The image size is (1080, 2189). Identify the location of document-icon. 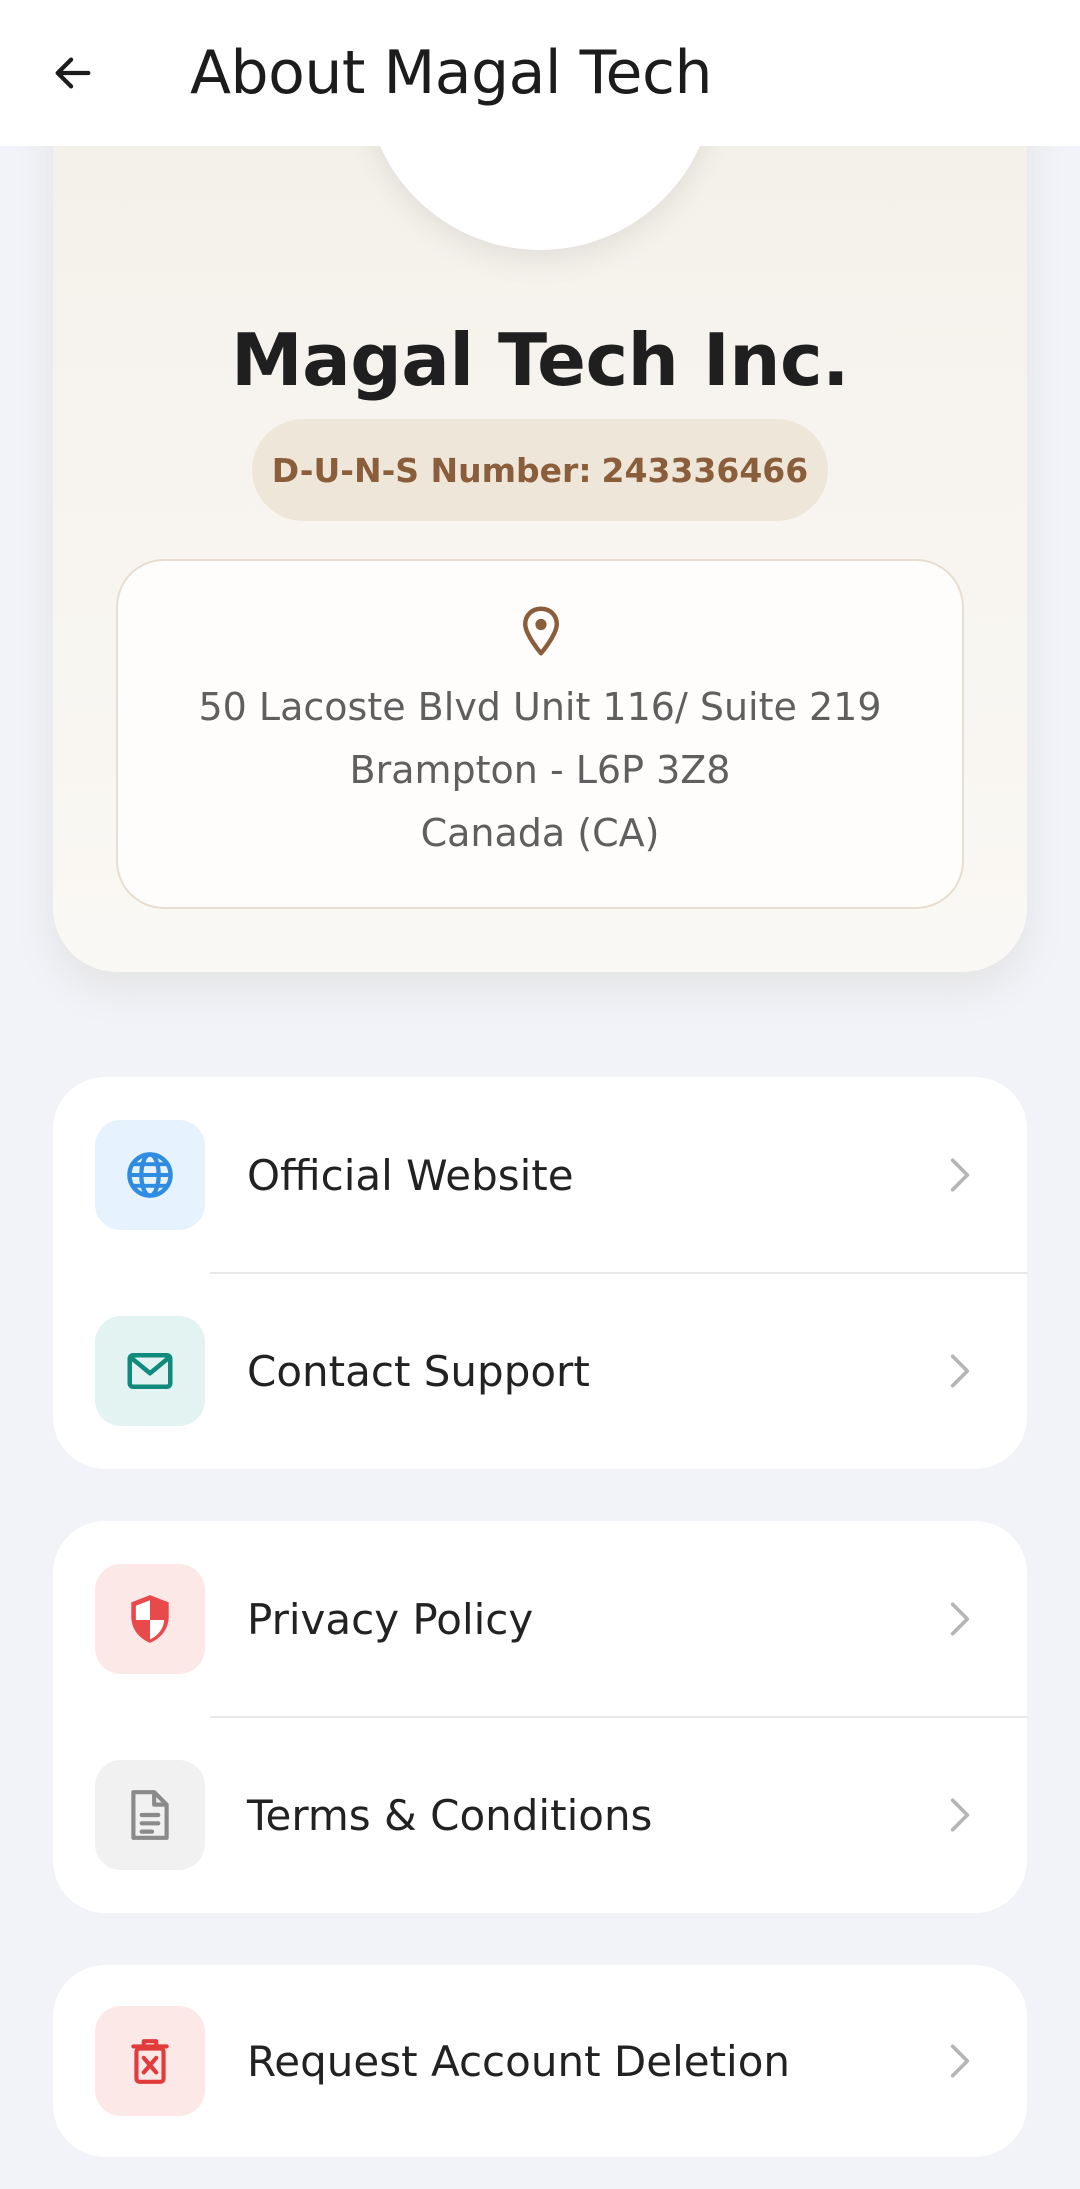
(150, 1815).